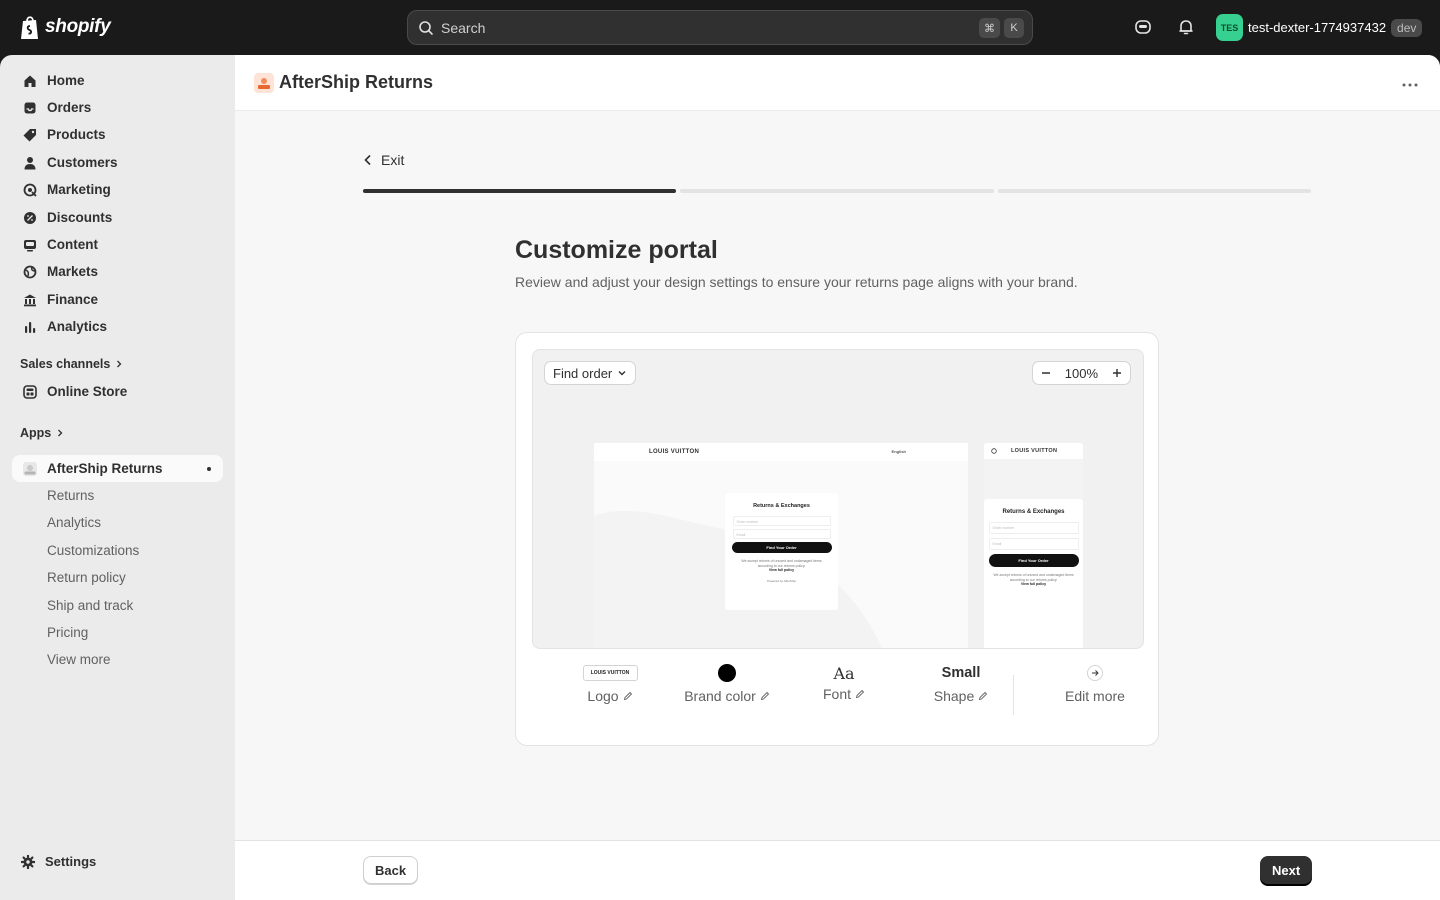  I want to click on desktop-preview-policy-link: View full policy, so click(781, 570).